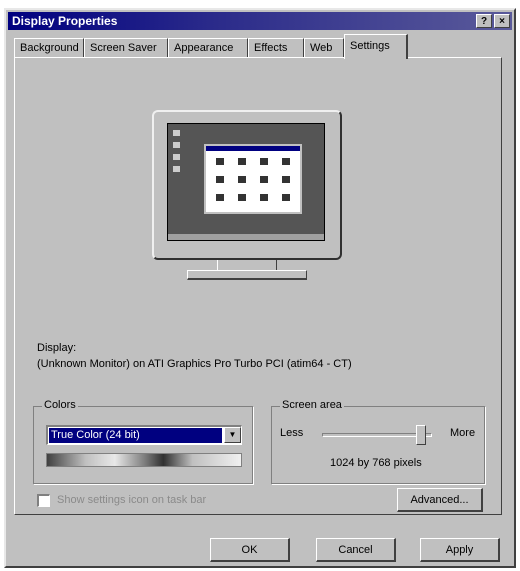  What do you see at coordinates (312, 405) in the screenshot?
I see `screen-area-group-title: Screen area` at bounding box center [312, 405].